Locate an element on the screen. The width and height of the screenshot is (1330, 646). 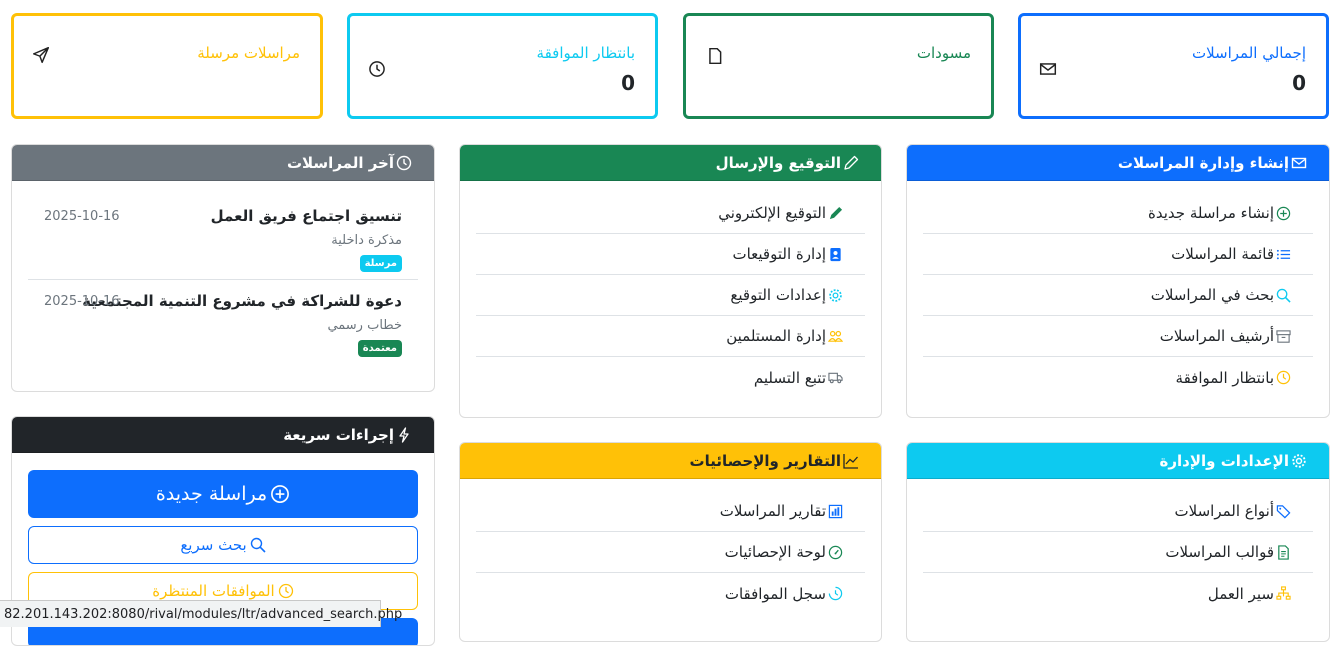
menu-item-label: قائمة المراسلات is located at coordinates (1222, 254).